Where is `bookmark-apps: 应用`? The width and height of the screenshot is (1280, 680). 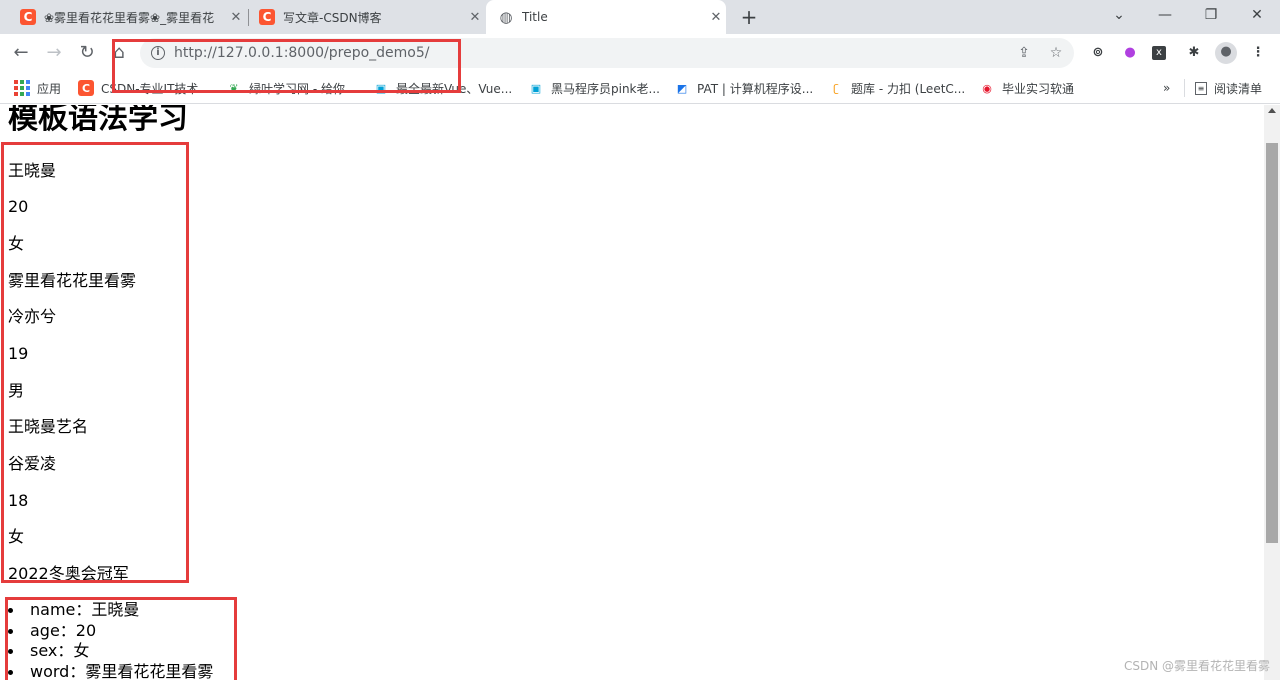
bookmark-apps: 应用 is located at coordinates (37, 88).